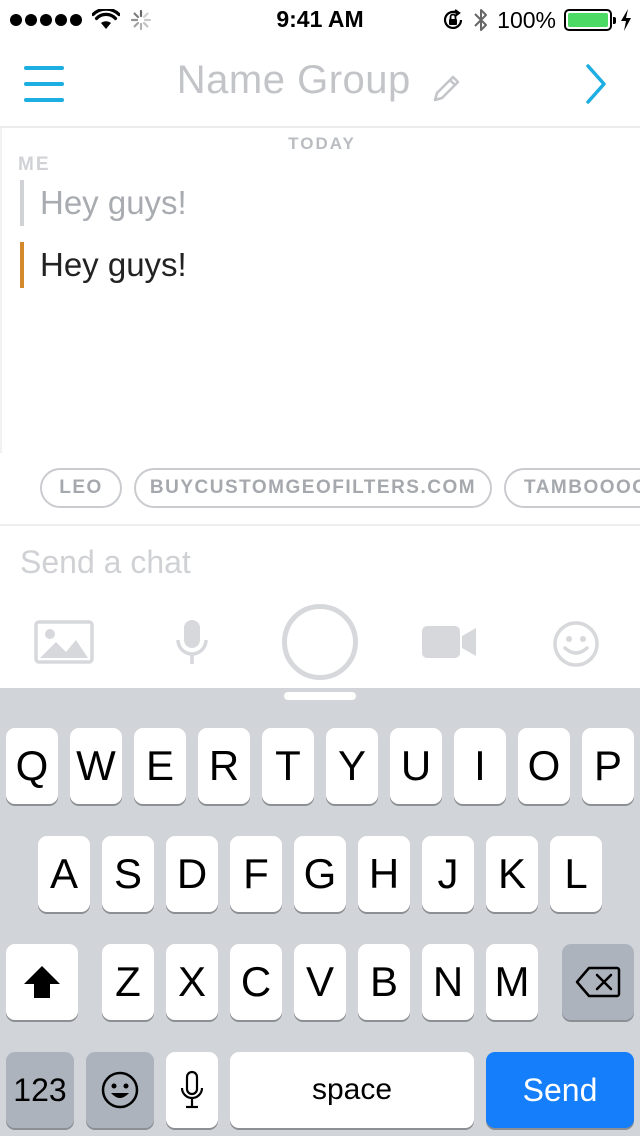 The height and width of the screenshot is (1136, 640). I want to click on photo-icon, so click(64, 642).